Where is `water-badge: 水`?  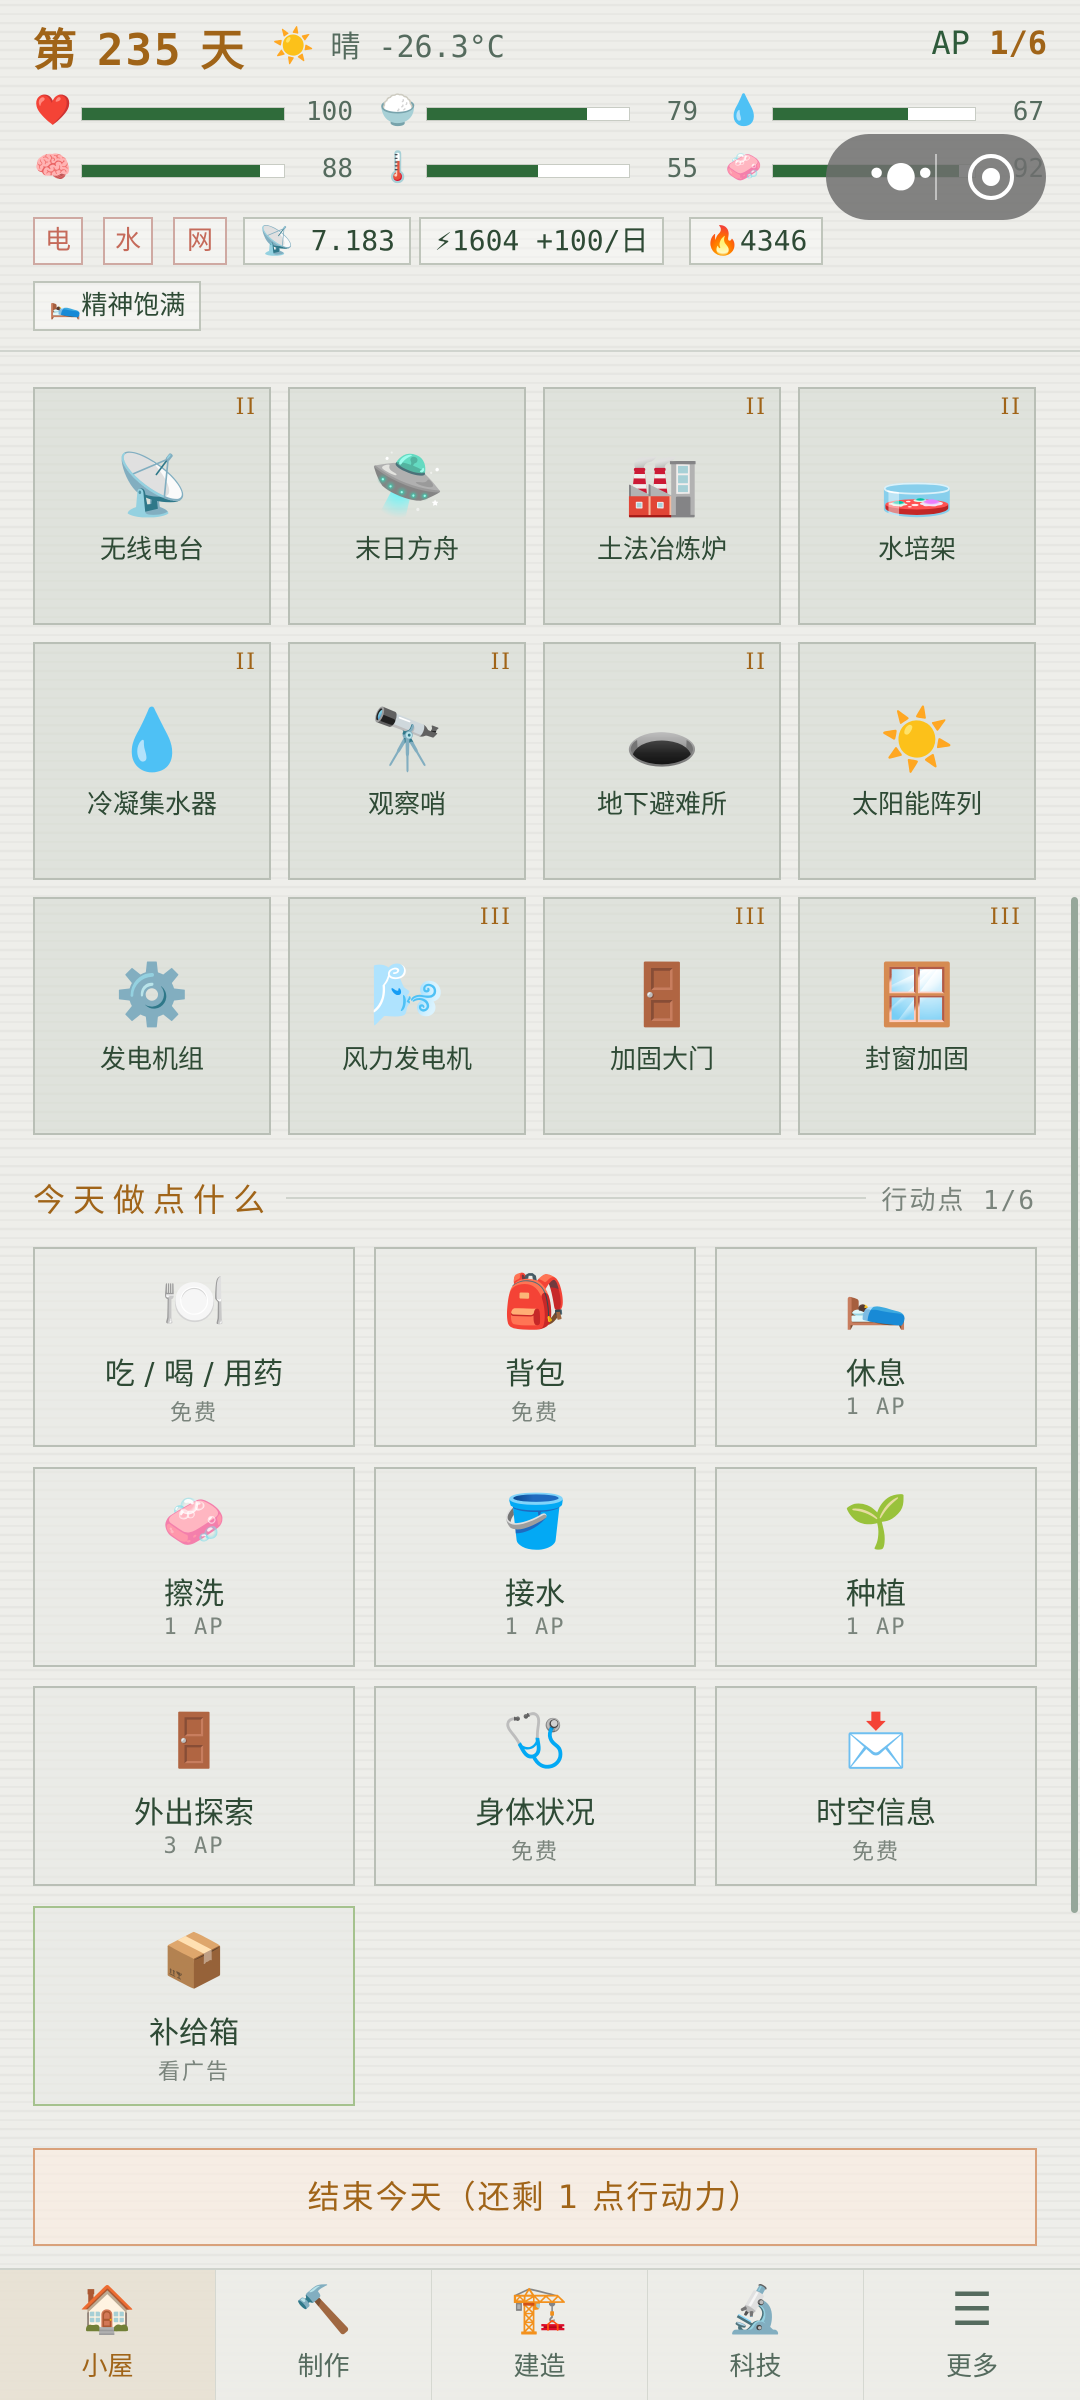 water-badge: 水 is located at coordinates (128, 241).